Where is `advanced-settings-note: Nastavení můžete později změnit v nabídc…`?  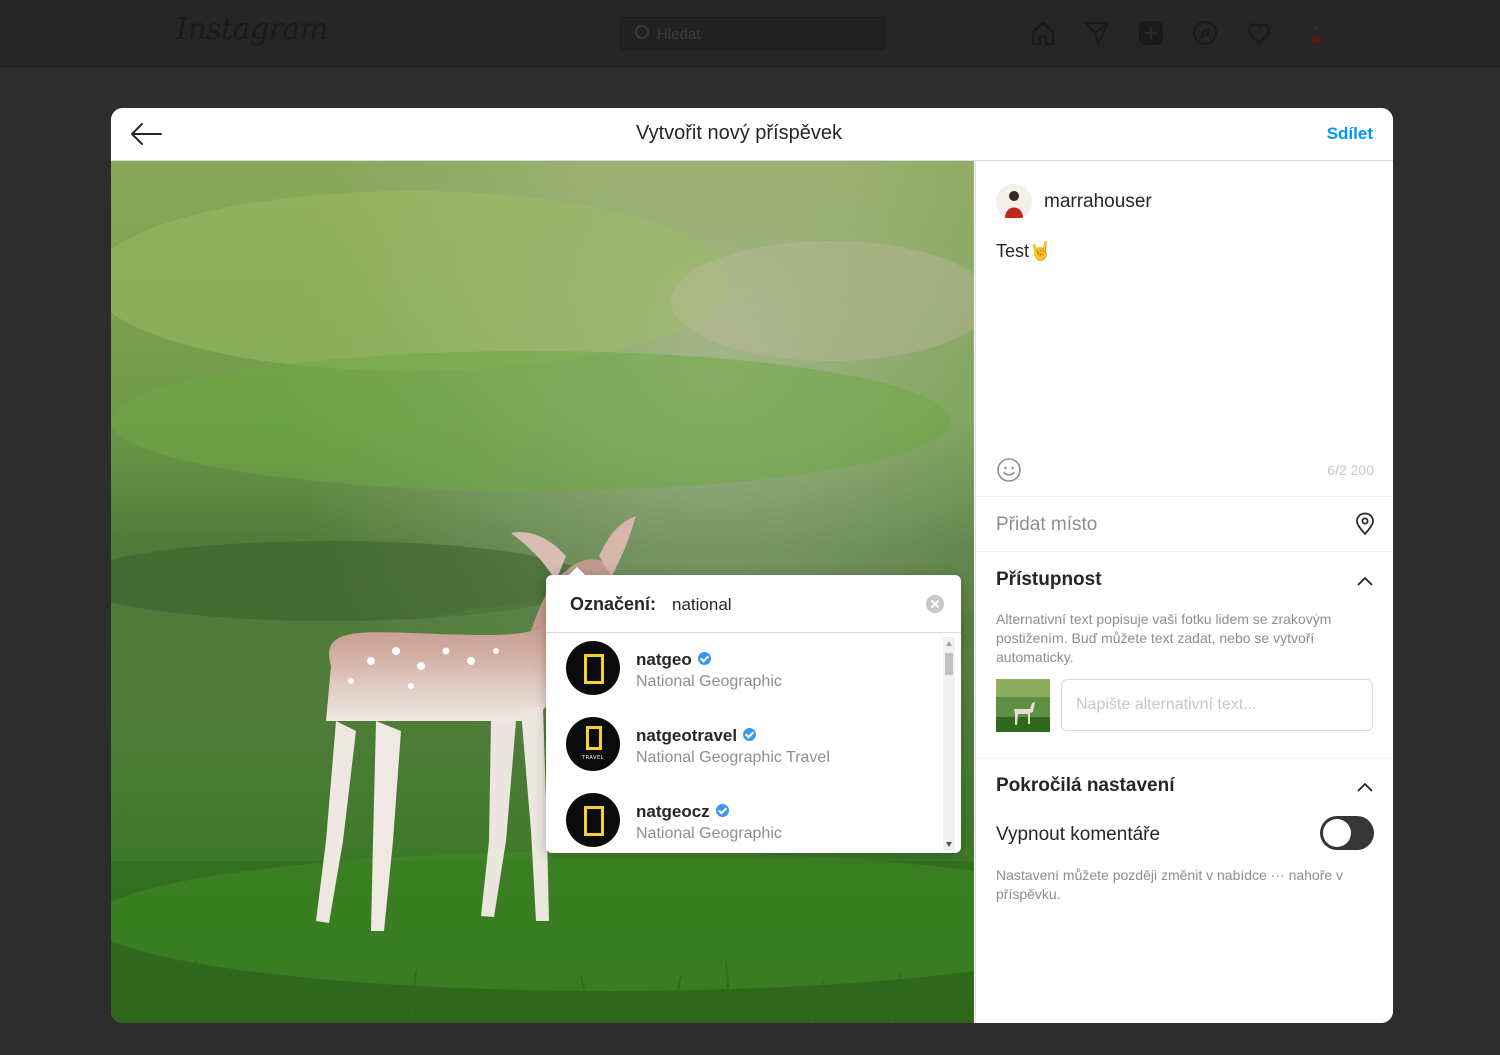
advanced-settings-note: Nastavení můžete později změnit v nabídc… is located at coordinates (1170, 884).